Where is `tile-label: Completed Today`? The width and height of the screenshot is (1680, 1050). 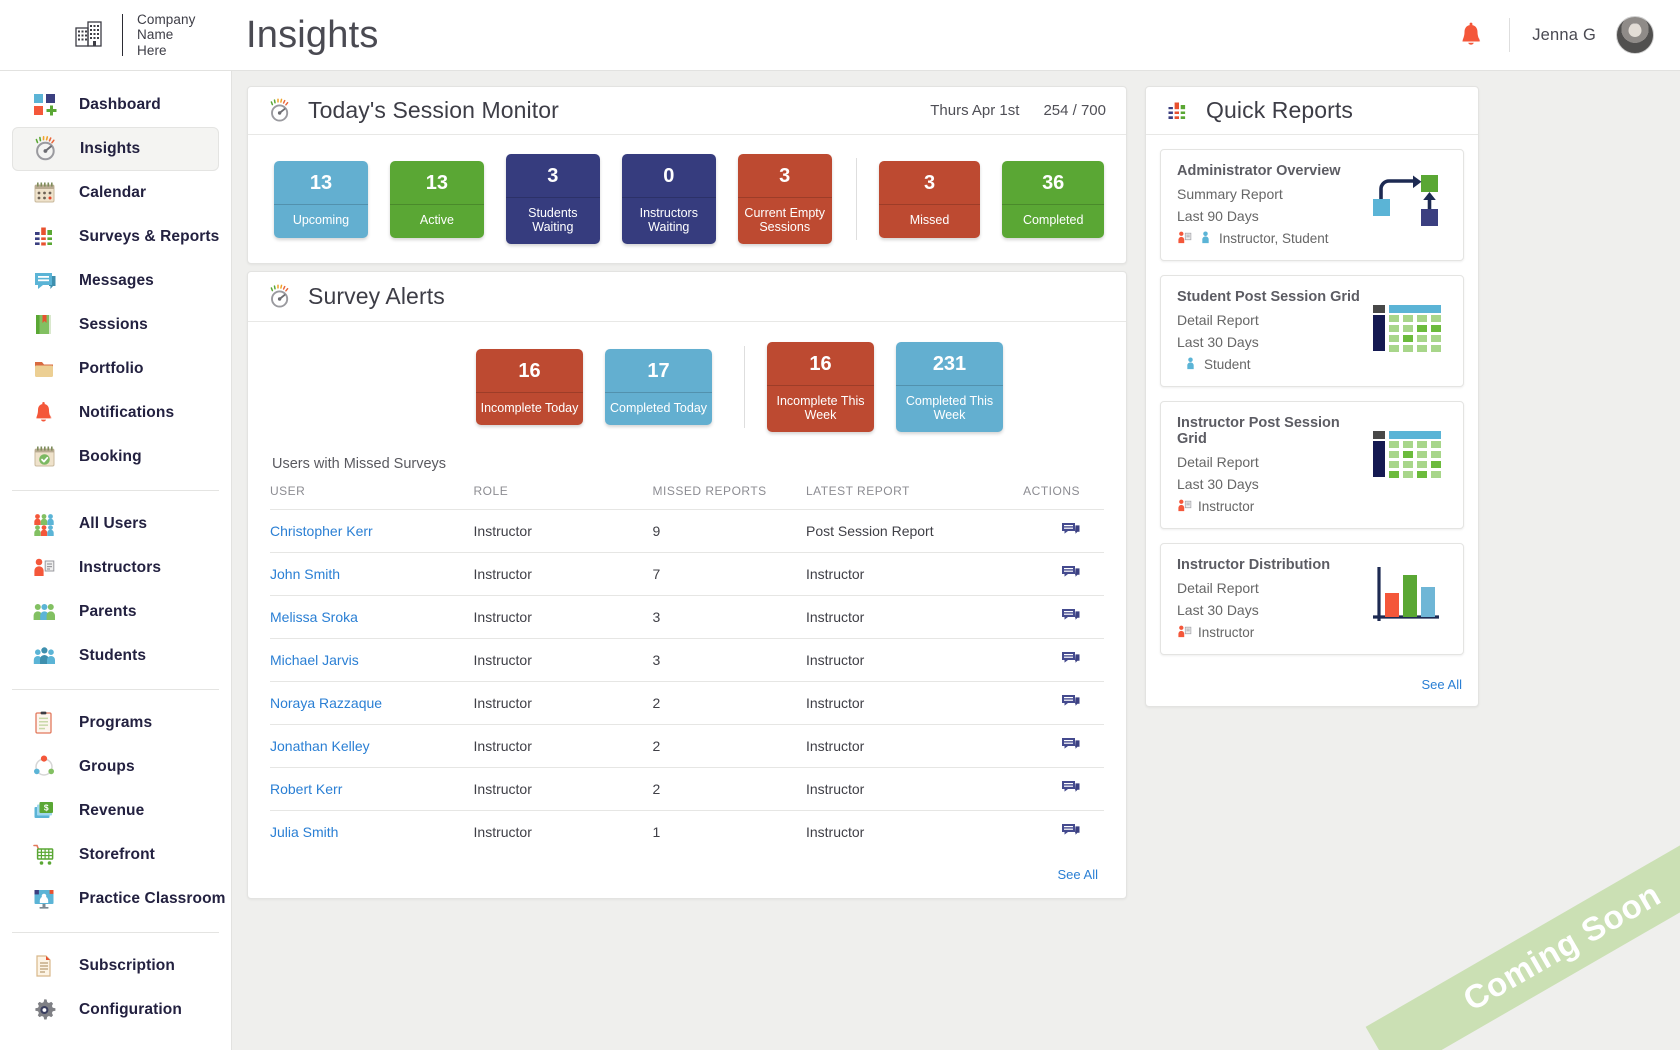 tile-label: Completed Today is located at coordinates (658, 408).